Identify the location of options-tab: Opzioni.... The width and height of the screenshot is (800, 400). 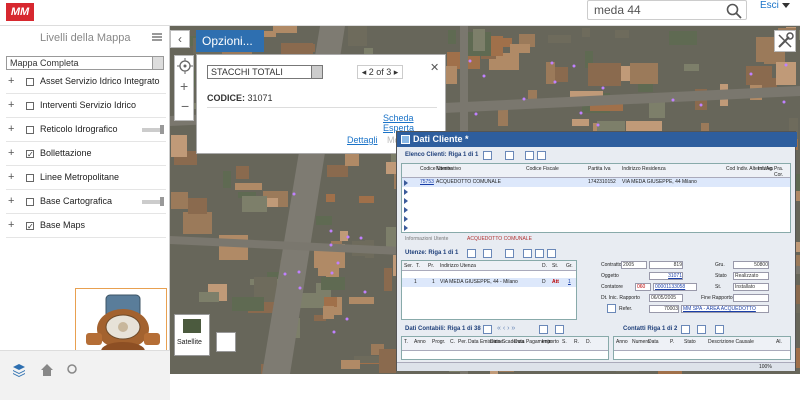
(230, 41).